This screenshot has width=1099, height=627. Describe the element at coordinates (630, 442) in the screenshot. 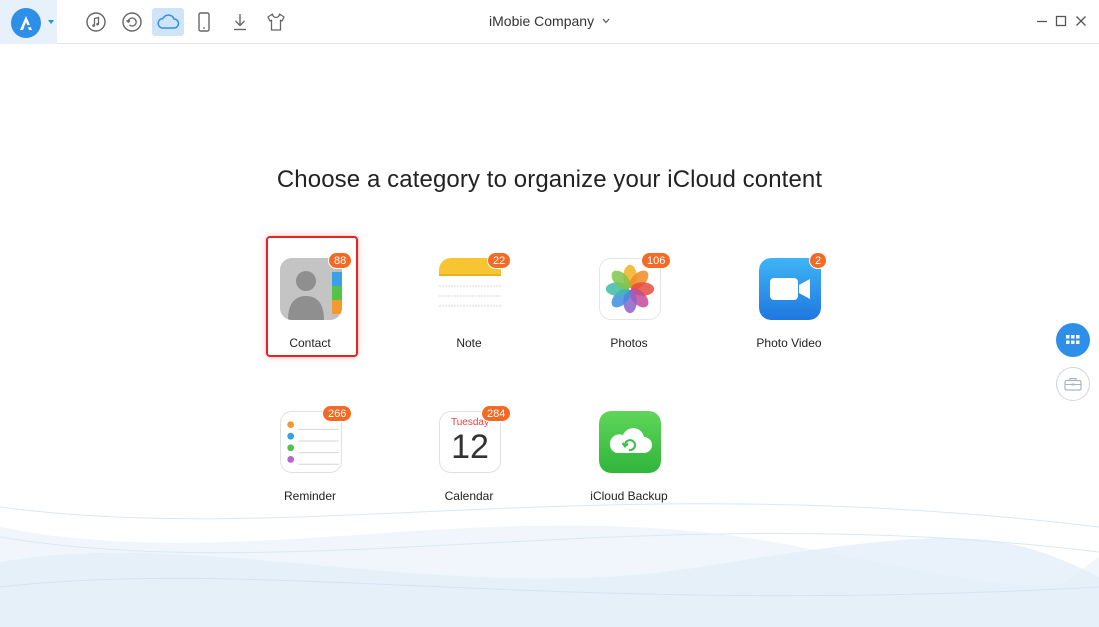

I see `icloud-backup-icon` at that location.